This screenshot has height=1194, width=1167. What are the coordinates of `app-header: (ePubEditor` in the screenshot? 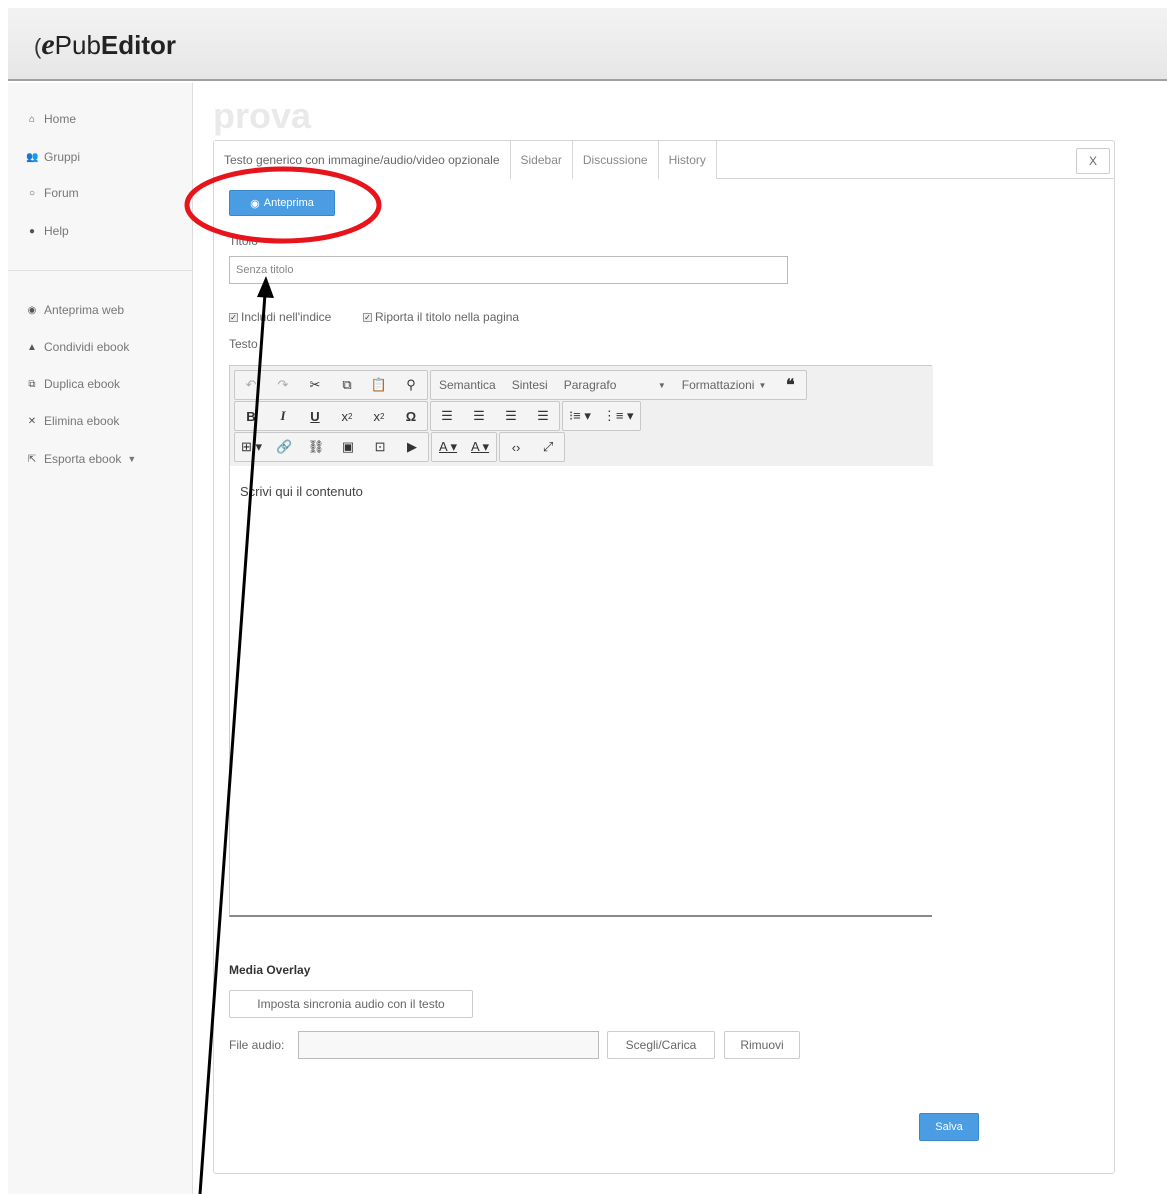 It's located at (587, 44).